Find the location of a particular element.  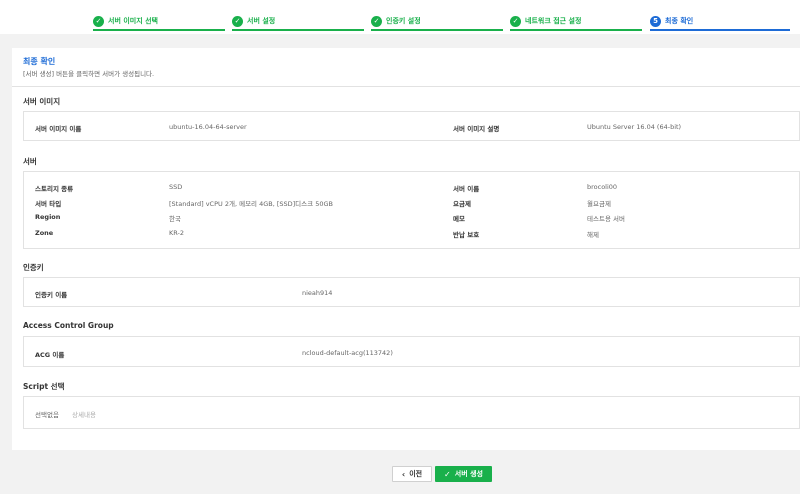

server-name-value: brocoli00 is located at coordinates (602, 187).